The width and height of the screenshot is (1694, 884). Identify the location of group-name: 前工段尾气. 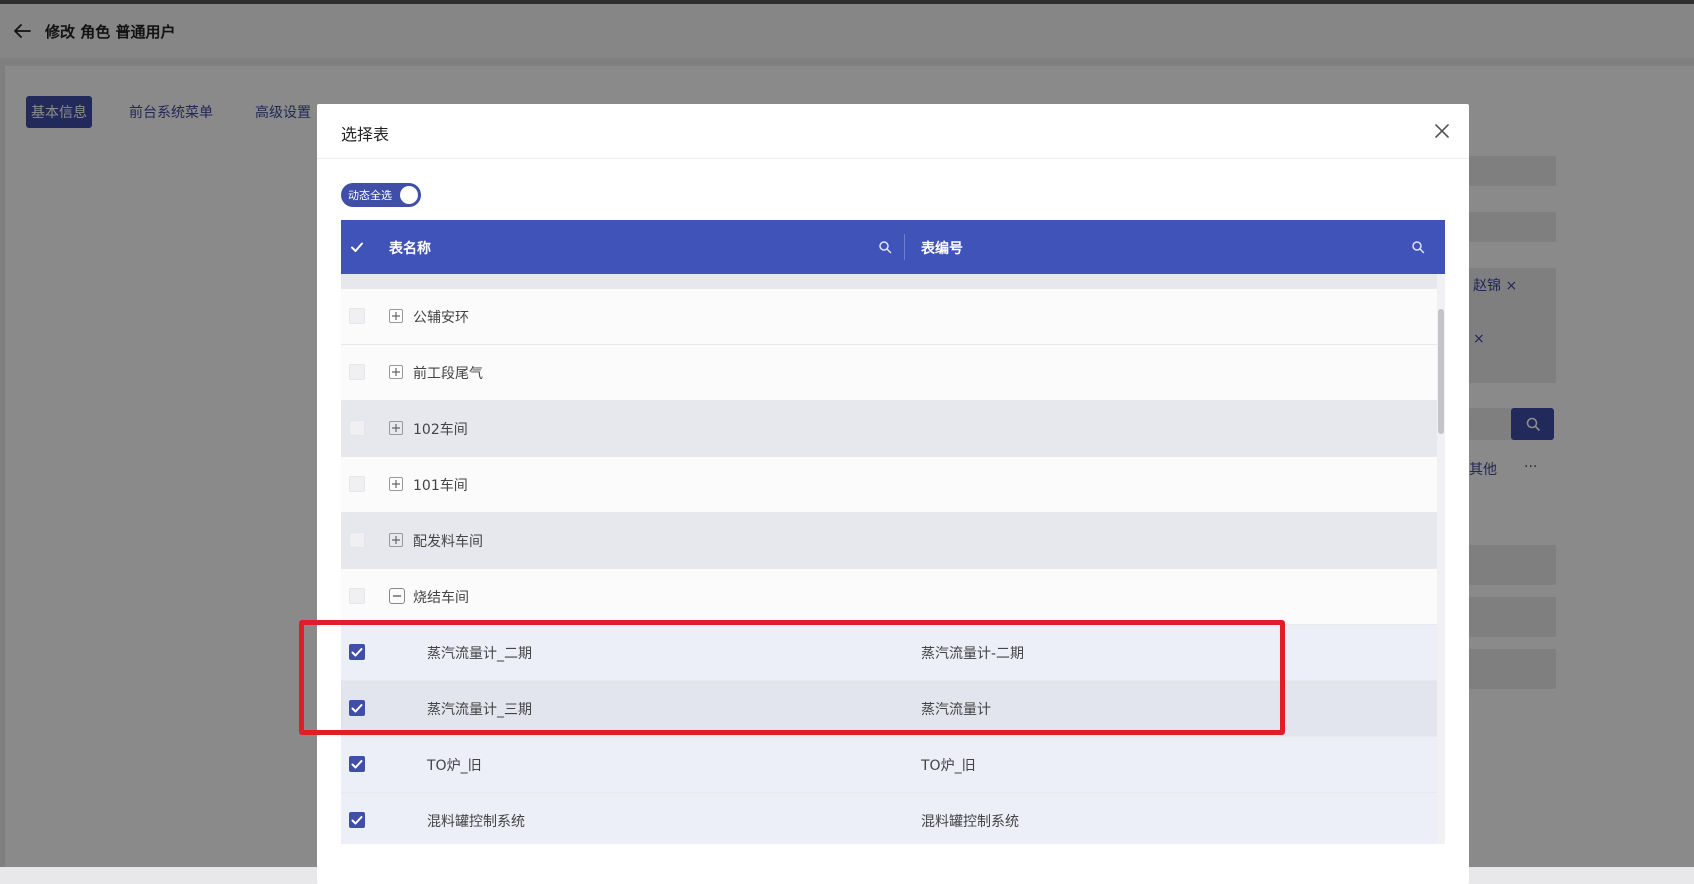
(448, 374).